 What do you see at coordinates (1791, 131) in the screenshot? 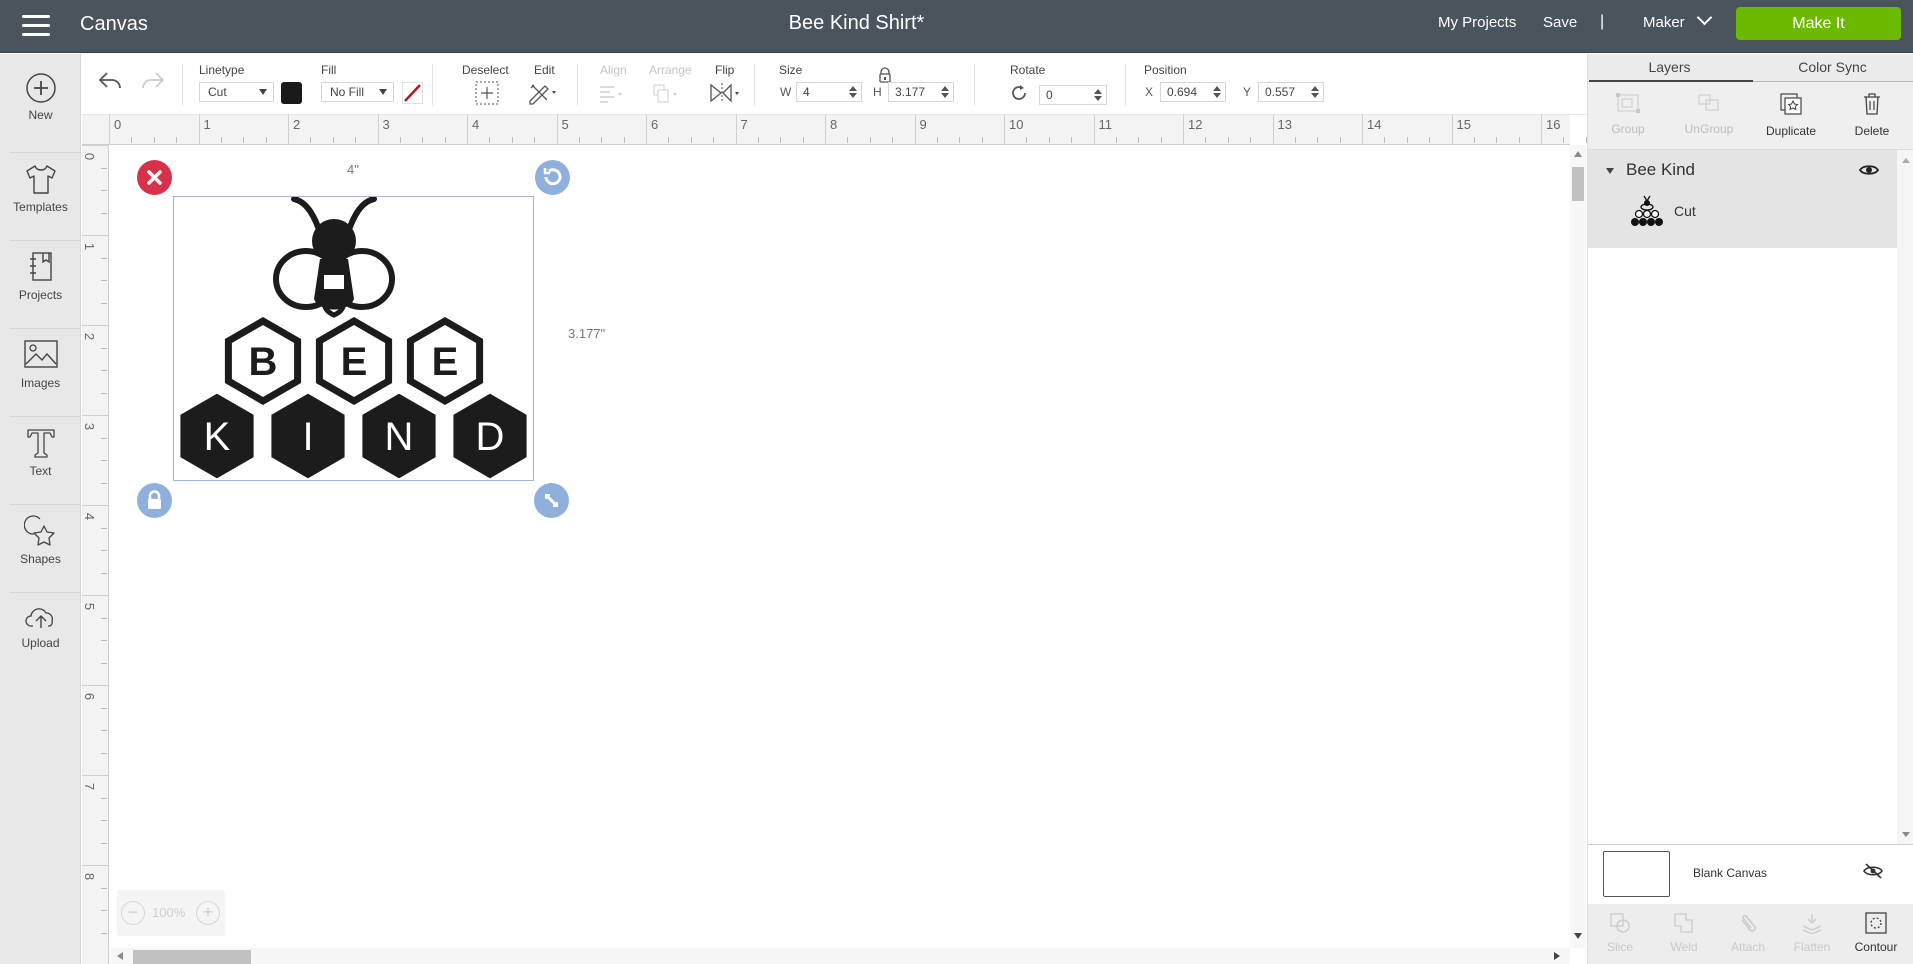
I see `duplicate-label: Duplicate` at bounding box center [1791, 131].